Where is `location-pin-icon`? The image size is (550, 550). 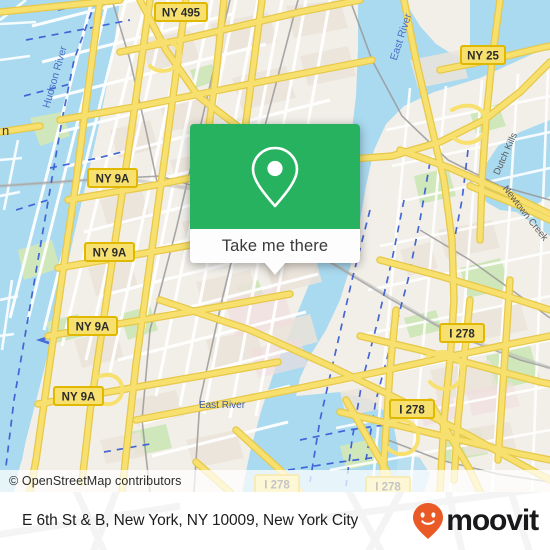
location-pin-icon is located at coordinates (275, 176).